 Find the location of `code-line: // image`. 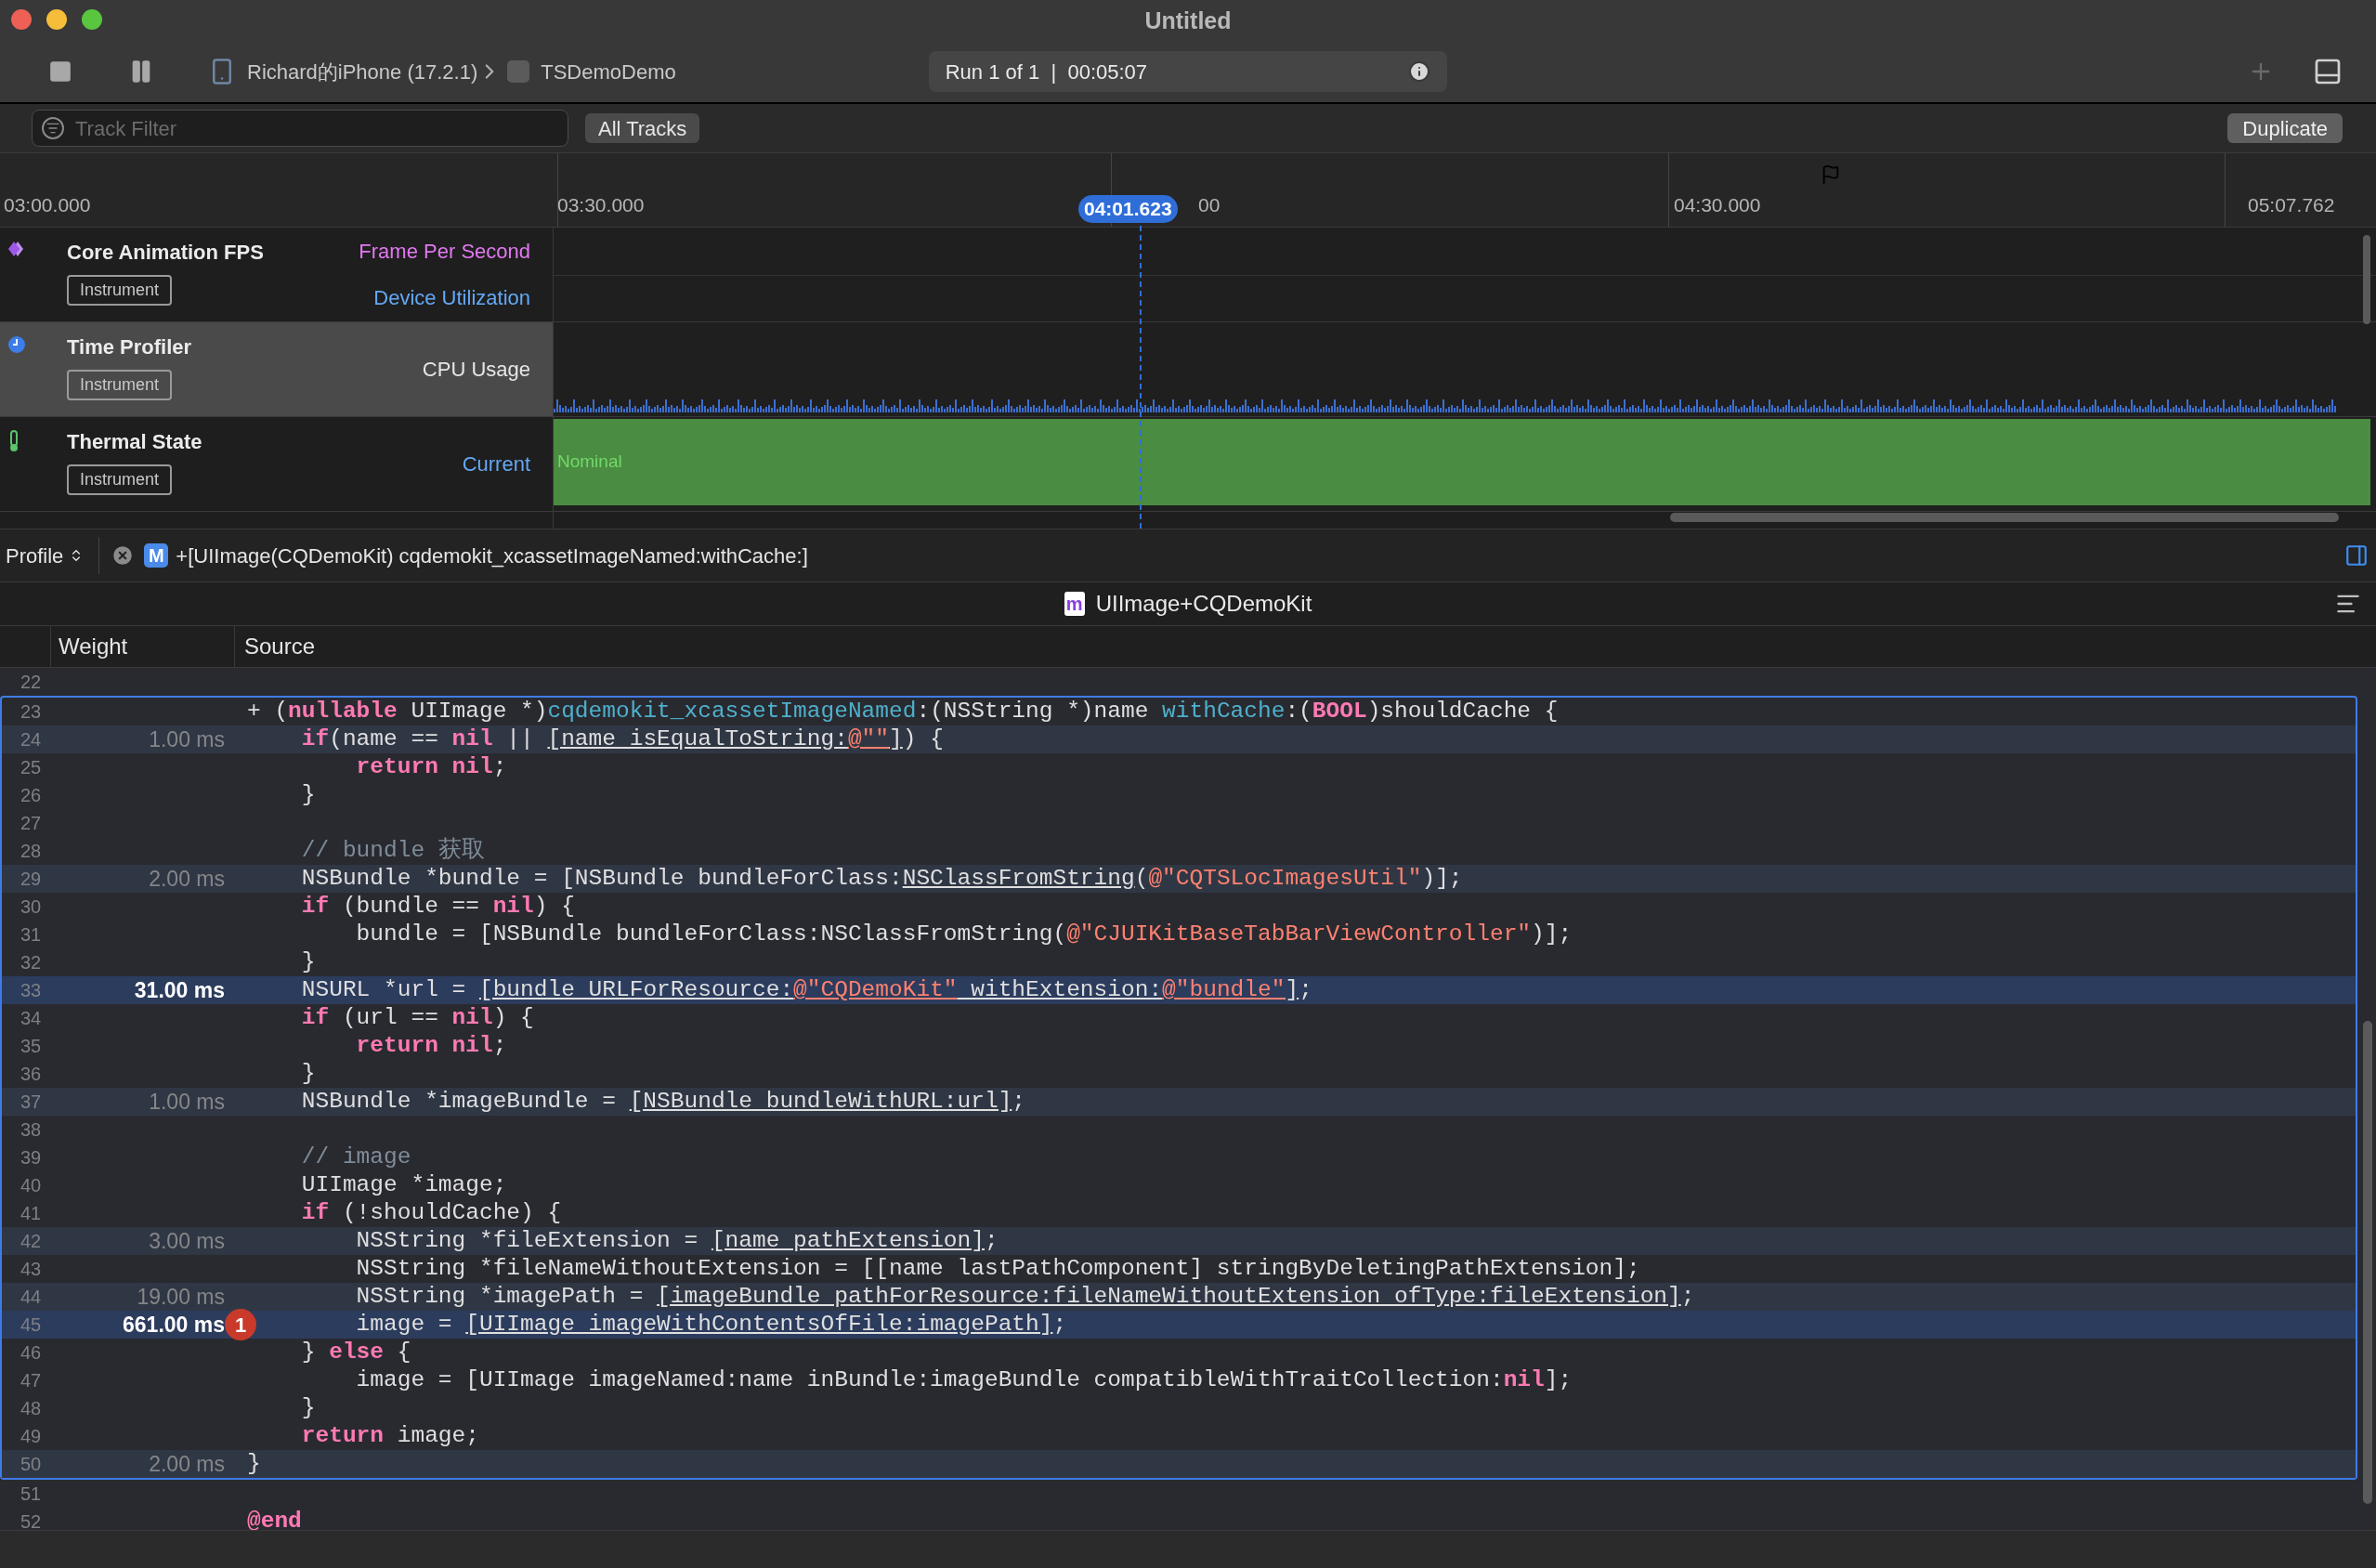

code-line: // image is located at coordinates (355, 1157).